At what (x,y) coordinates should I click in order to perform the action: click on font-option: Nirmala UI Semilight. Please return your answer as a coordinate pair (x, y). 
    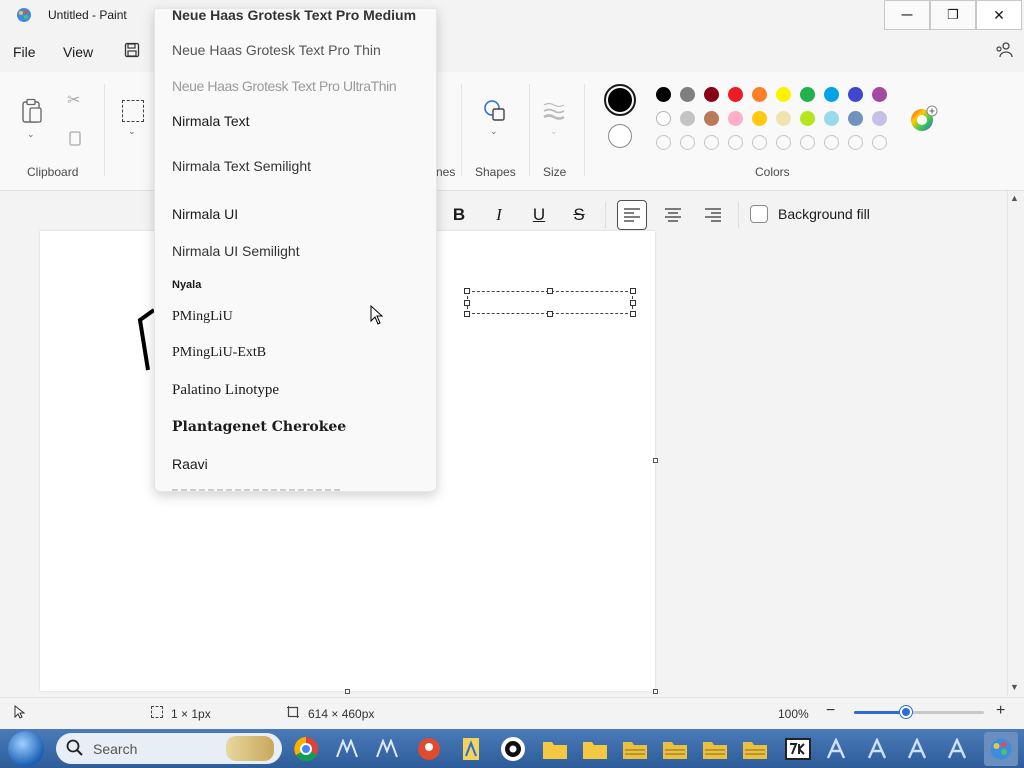
    Looking at the image, I should click on (236, 251).